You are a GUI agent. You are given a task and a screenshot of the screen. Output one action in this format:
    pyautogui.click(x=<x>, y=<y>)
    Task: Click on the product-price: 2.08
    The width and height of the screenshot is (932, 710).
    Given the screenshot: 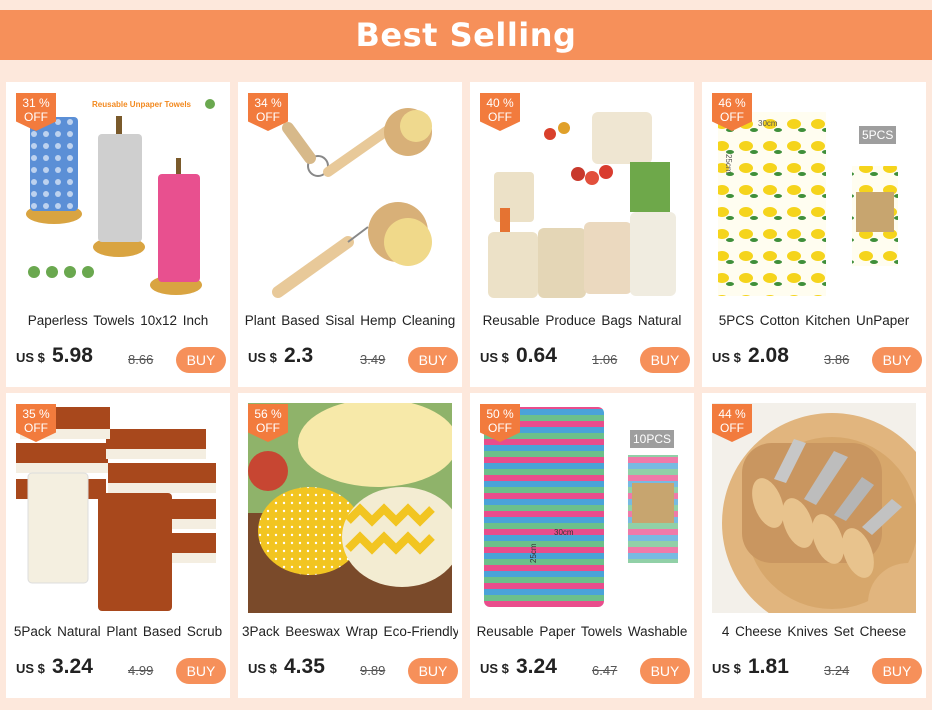 What is the action you would take?
    pyautogui.click(x=768, y=355)
    